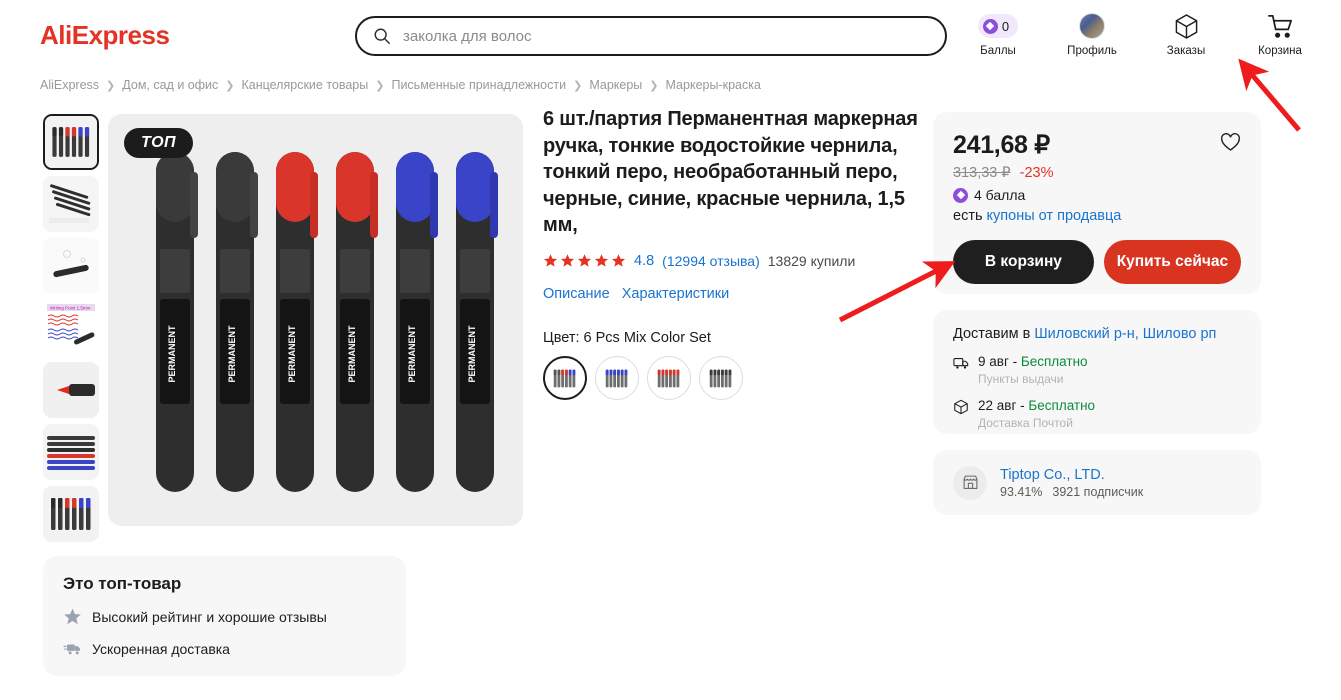  What do you see at coordinates (161, 648) in the screenshot?
I see `top-product-feature-label: Ускоренная доставка` at bounding box center [161, 648].